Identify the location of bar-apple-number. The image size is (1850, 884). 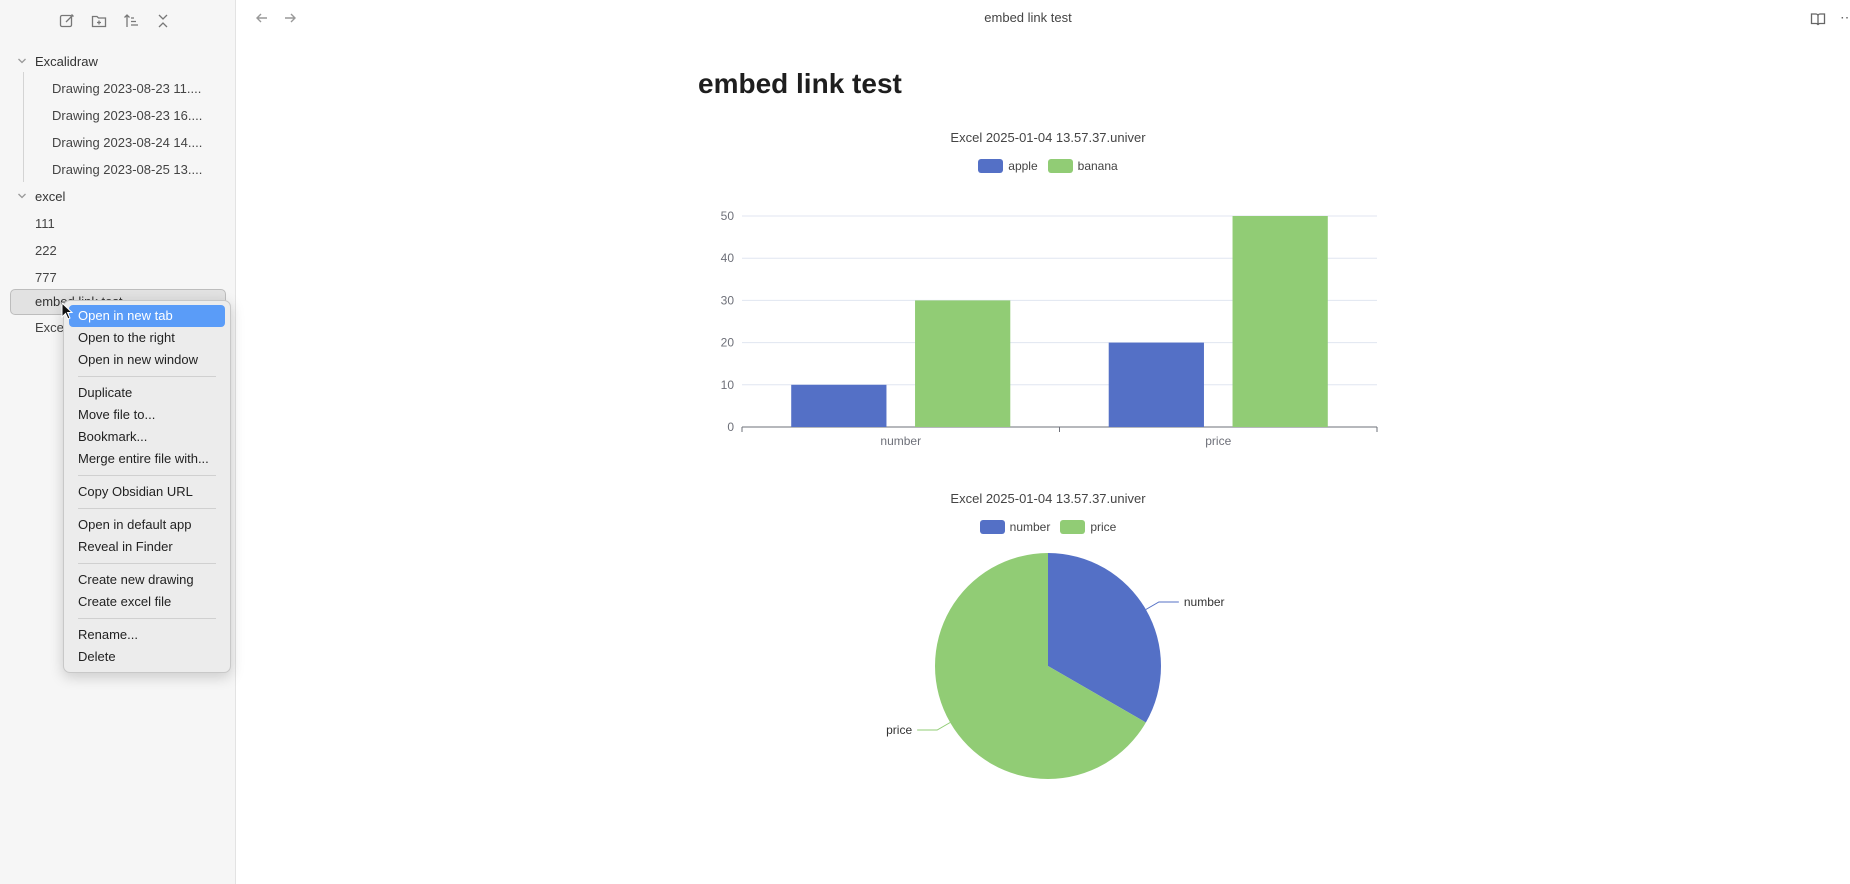
(839, 405).